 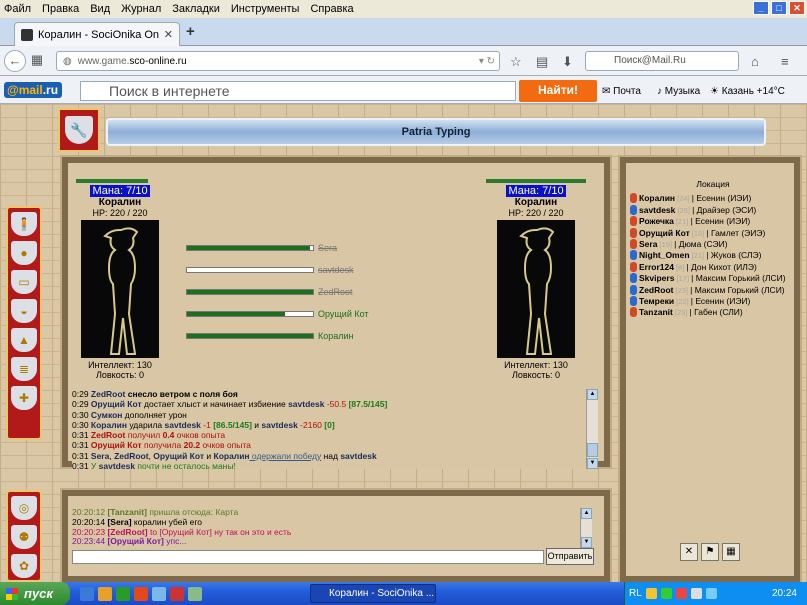 I want to click on url-bar: ◍ www.game.sco-online.ru ▾ ↻, so click(x=278, y=61).